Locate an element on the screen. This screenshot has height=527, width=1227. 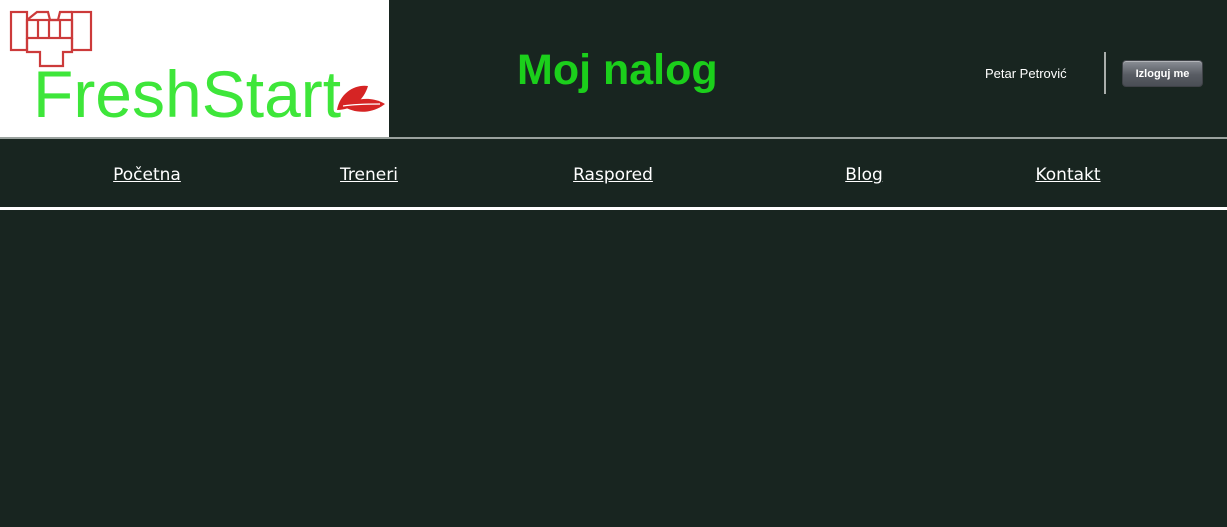
nav-link-raspored: Raspored is located at coordinates (613, 175).